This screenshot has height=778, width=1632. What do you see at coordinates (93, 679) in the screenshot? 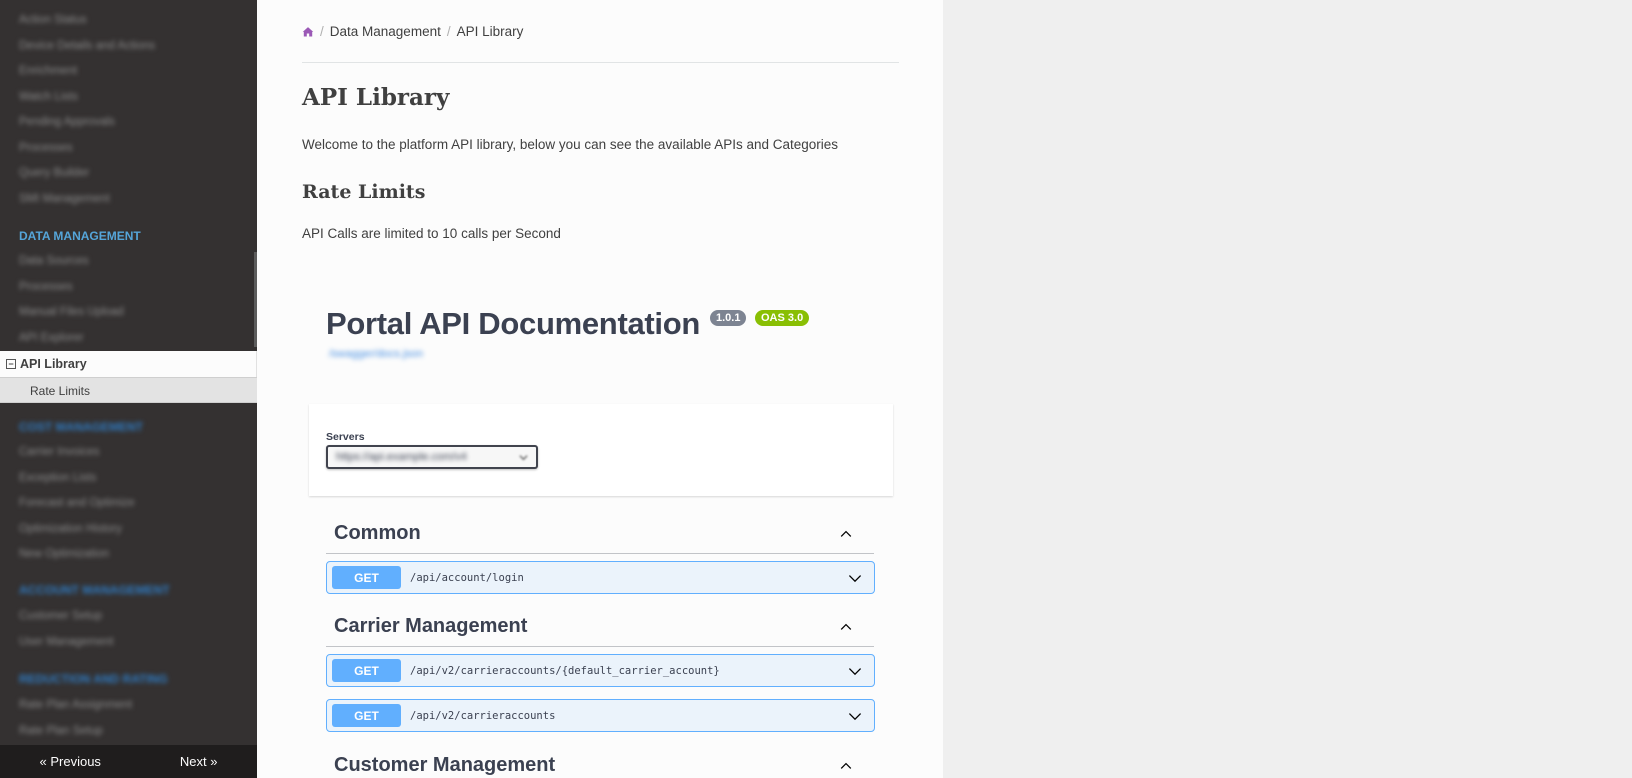
I see `sidebar-caption-reduction-rating: REDUCTION AND RATING` at bounding box center [93, 679].